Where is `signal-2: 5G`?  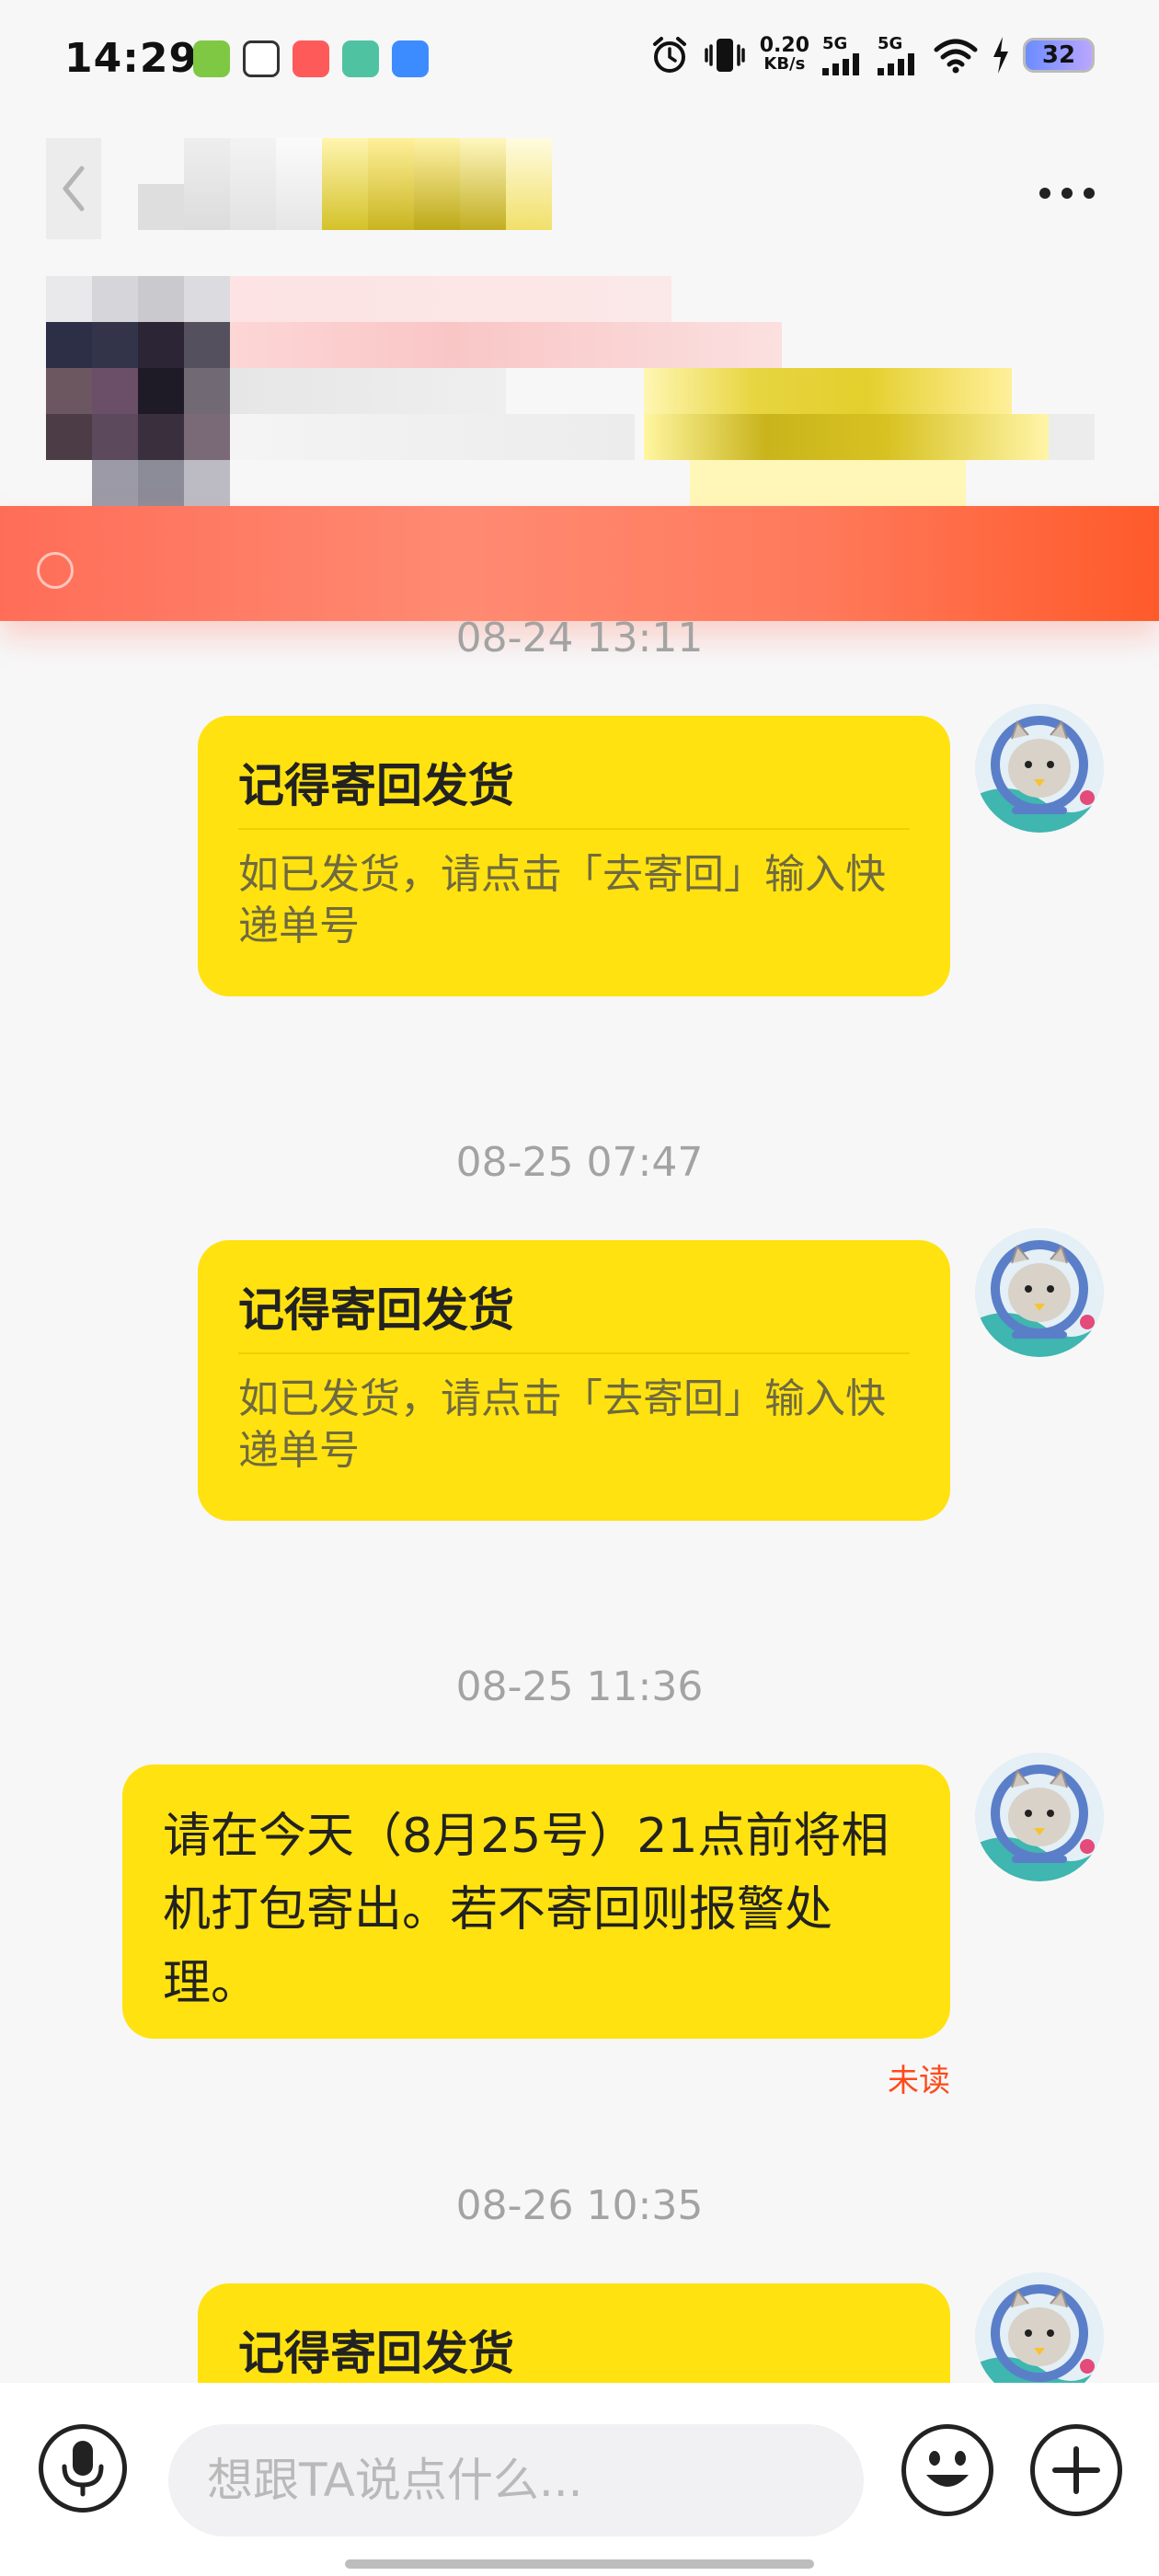
signal-2: 5G is located at coordinates (899, 55).